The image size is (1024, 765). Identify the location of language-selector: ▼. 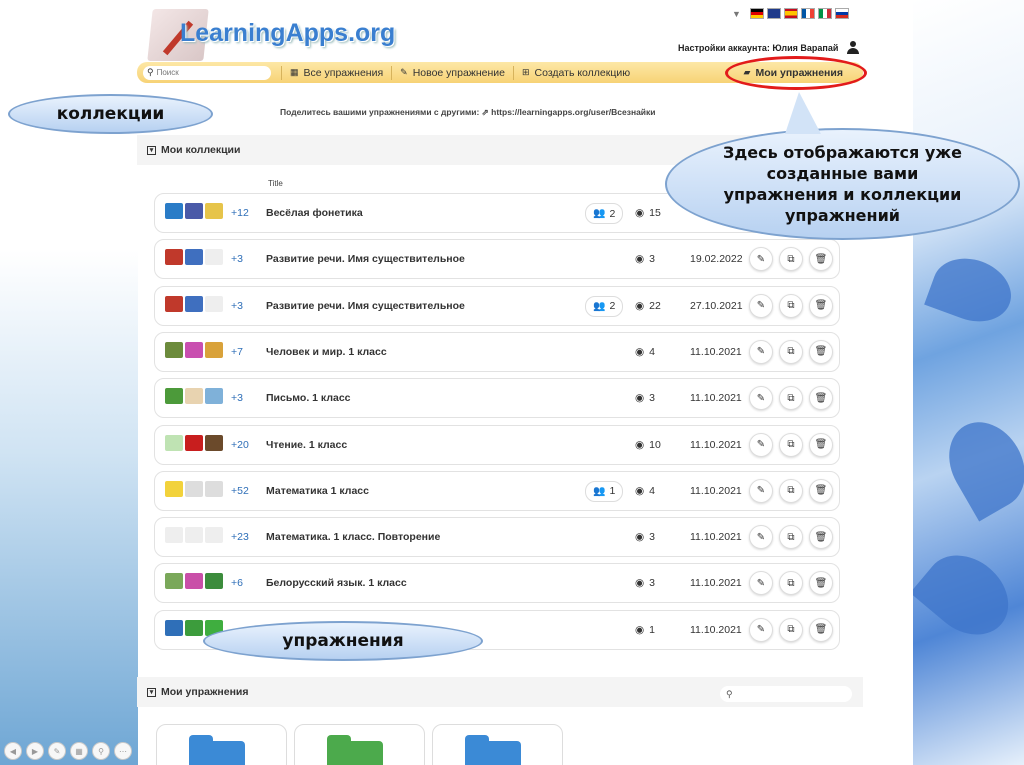
(790, 13).